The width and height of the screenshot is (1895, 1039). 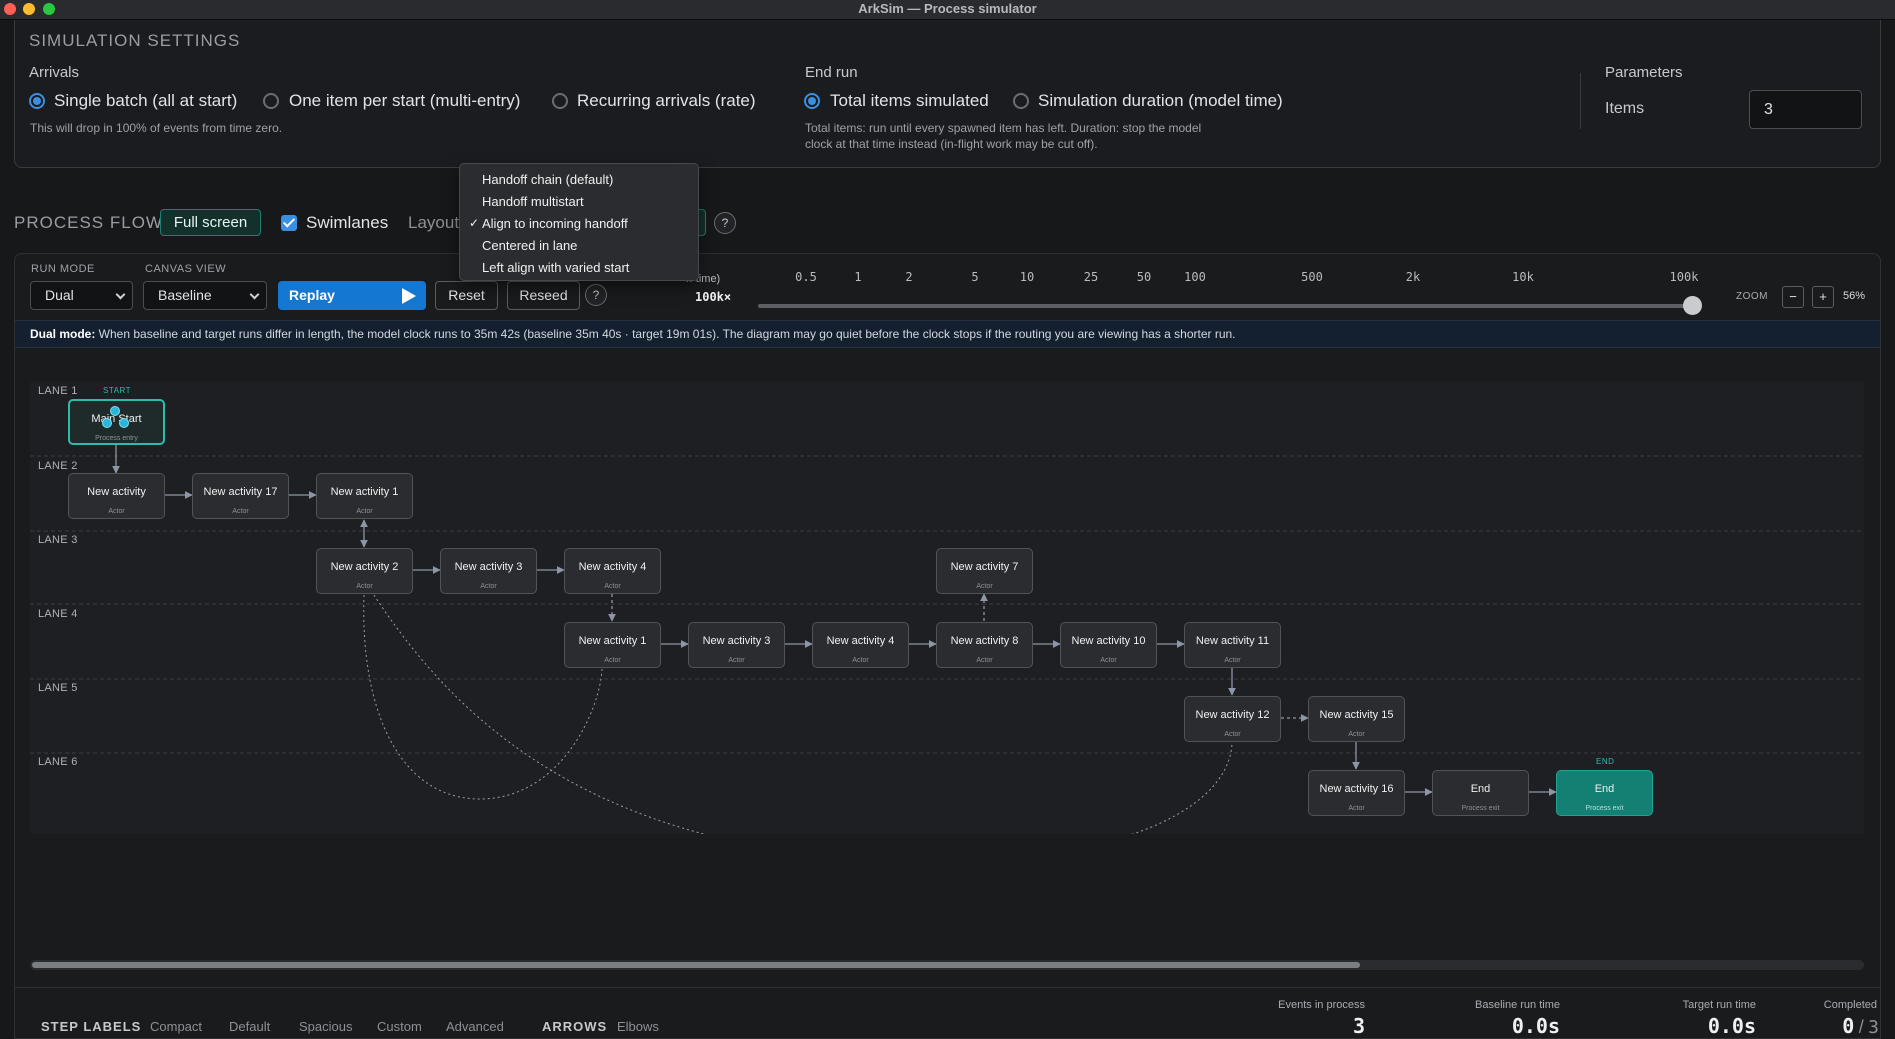 What do you see at coordinates (63, 269) in the screenshot?
I see `run-mode-label: RUN MODE` at bounding box center [63, 269].